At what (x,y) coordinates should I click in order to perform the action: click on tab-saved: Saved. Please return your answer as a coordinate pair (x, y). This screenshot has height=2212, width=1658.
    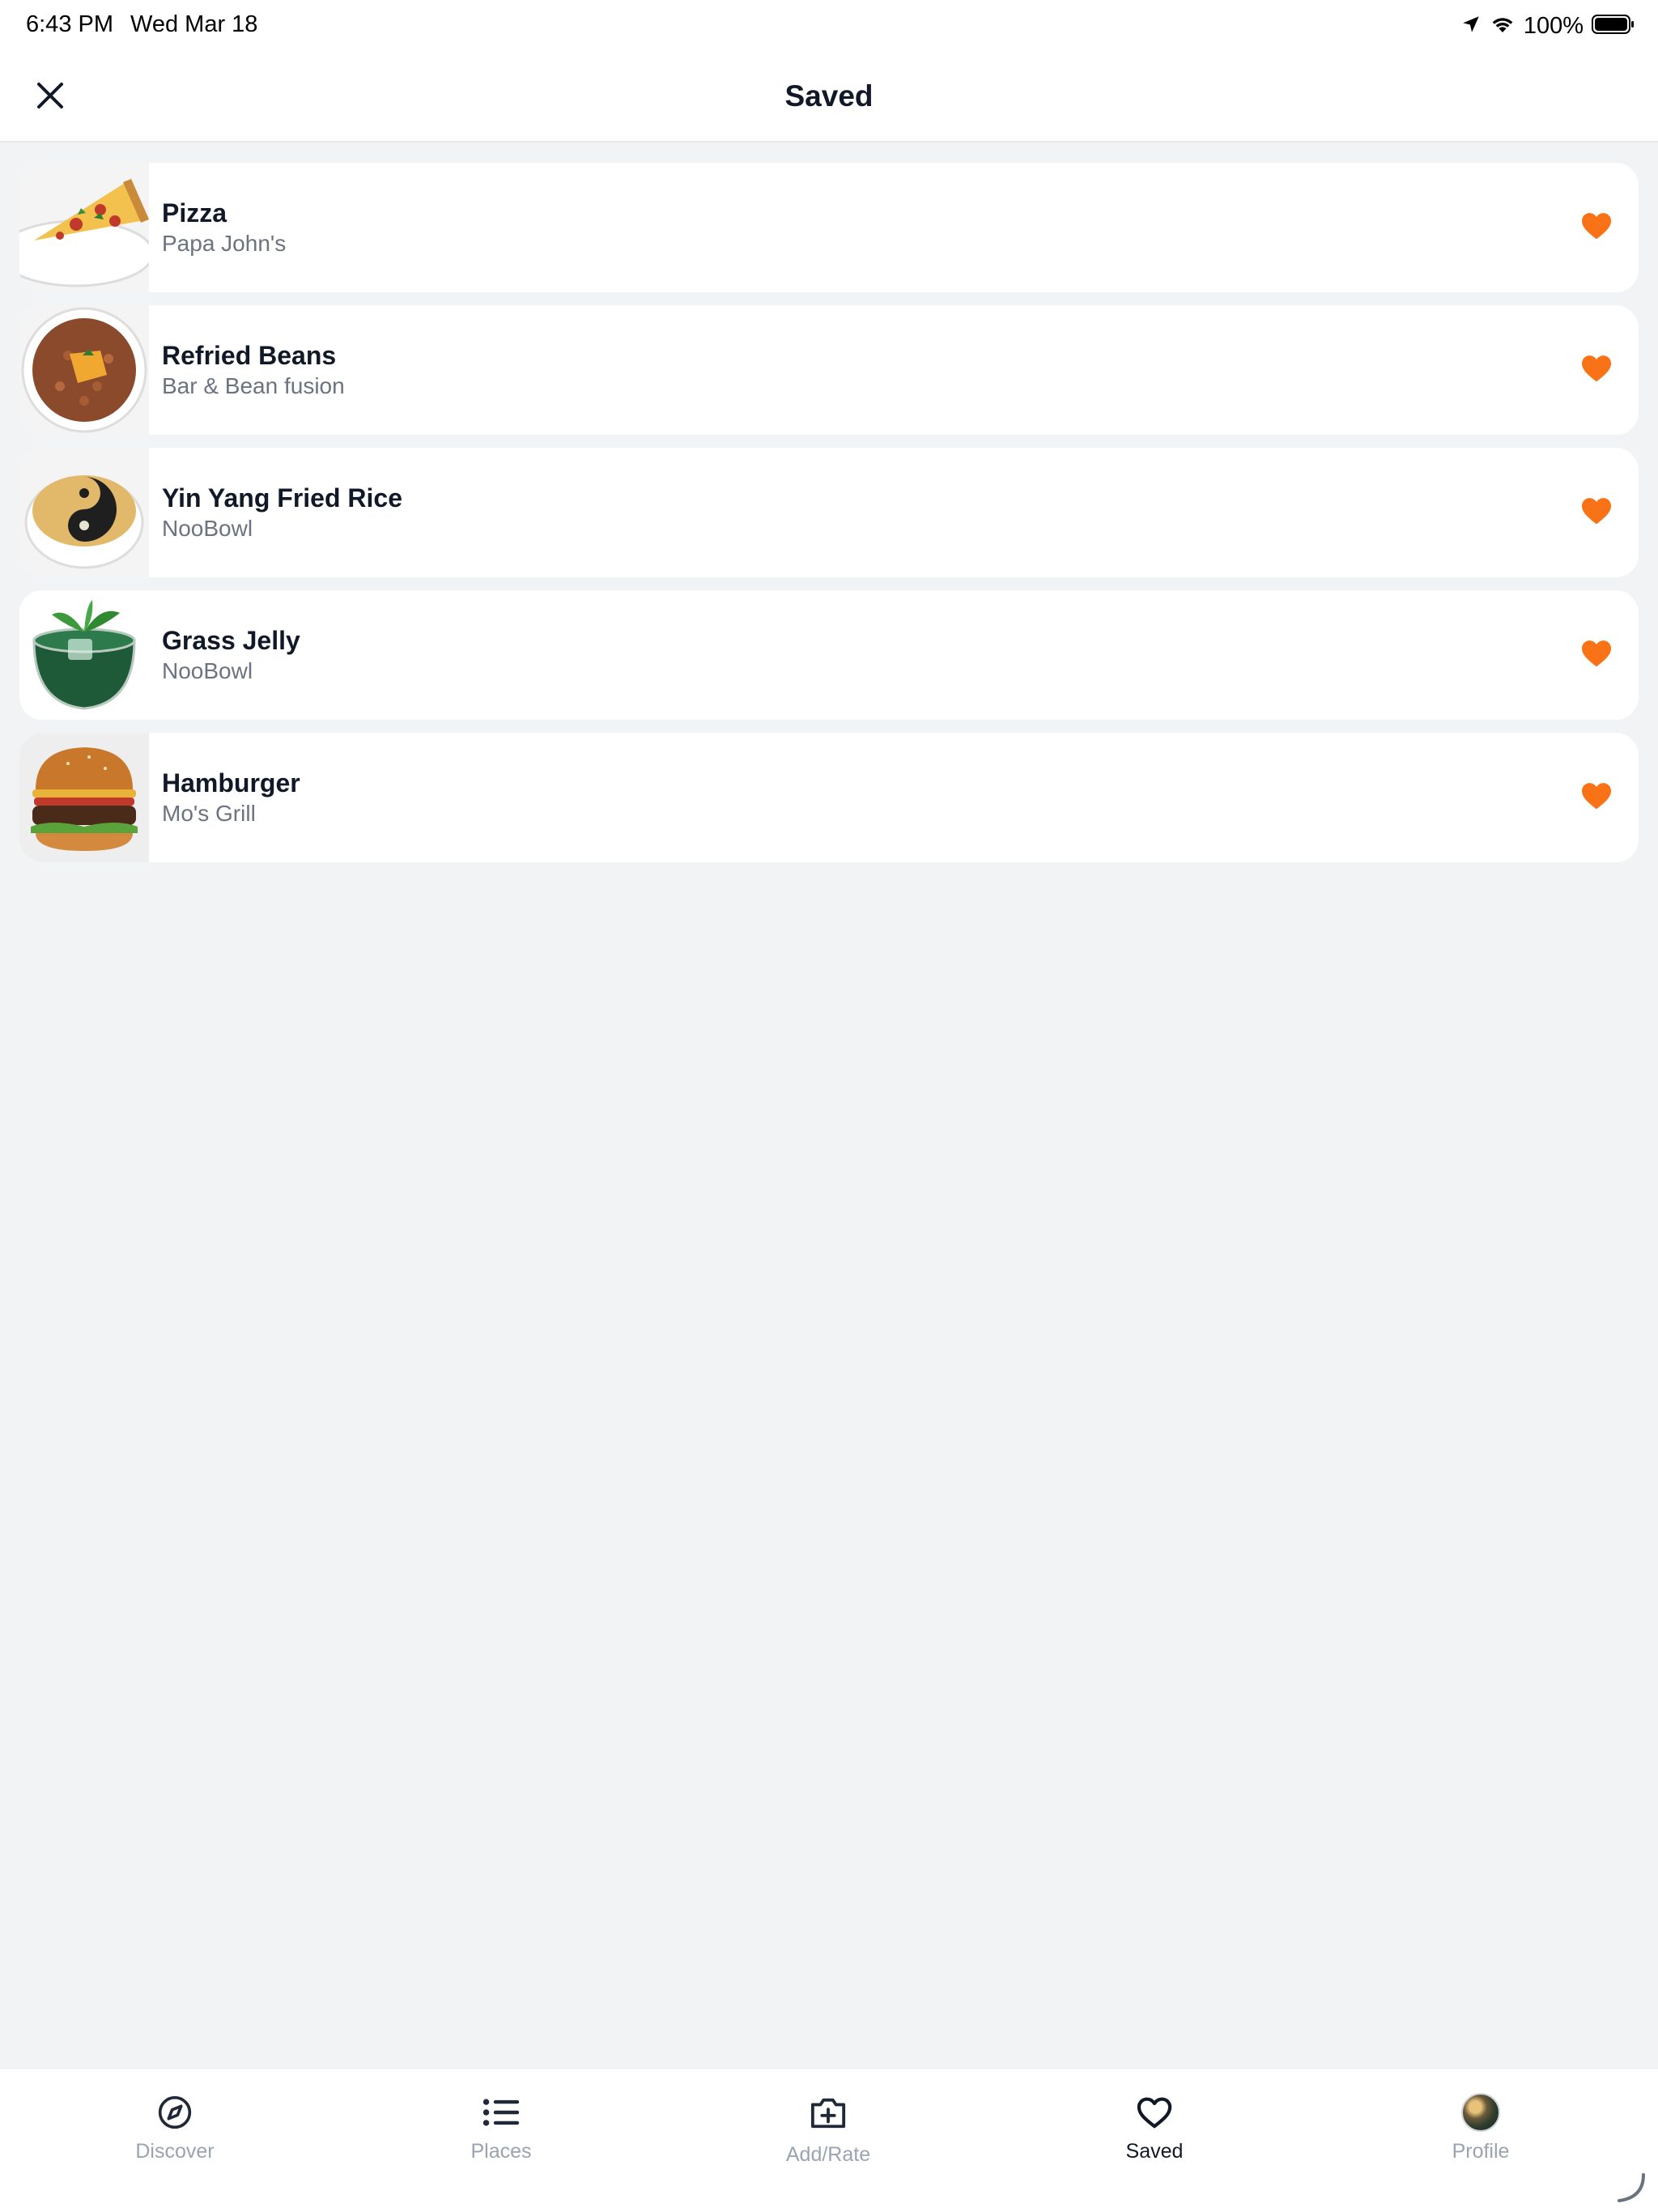
    Looking at the image, I should click on (1154, 2142).